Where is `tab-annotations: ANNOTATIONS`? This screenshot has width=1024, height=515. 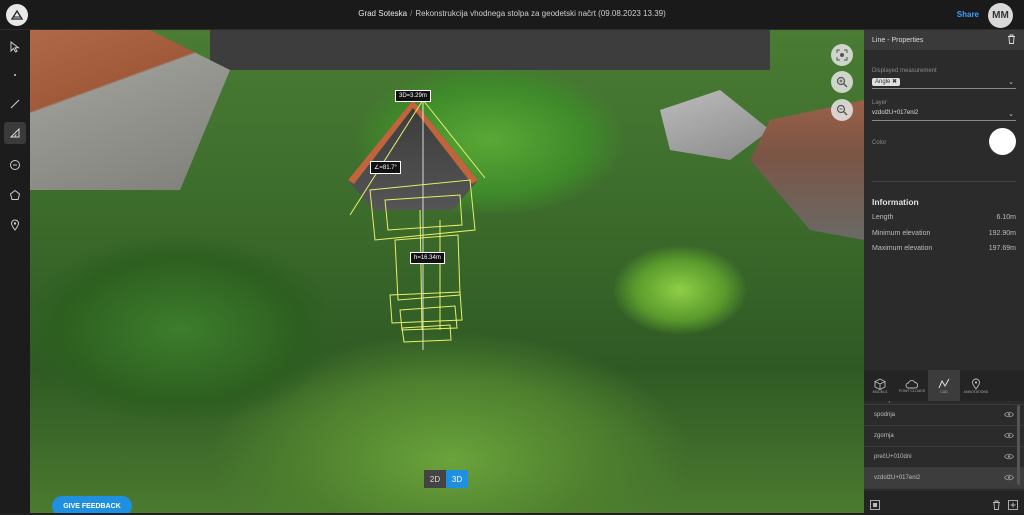 tab-annotations: ANNOTATIONS is located at coordinates (976, 385).